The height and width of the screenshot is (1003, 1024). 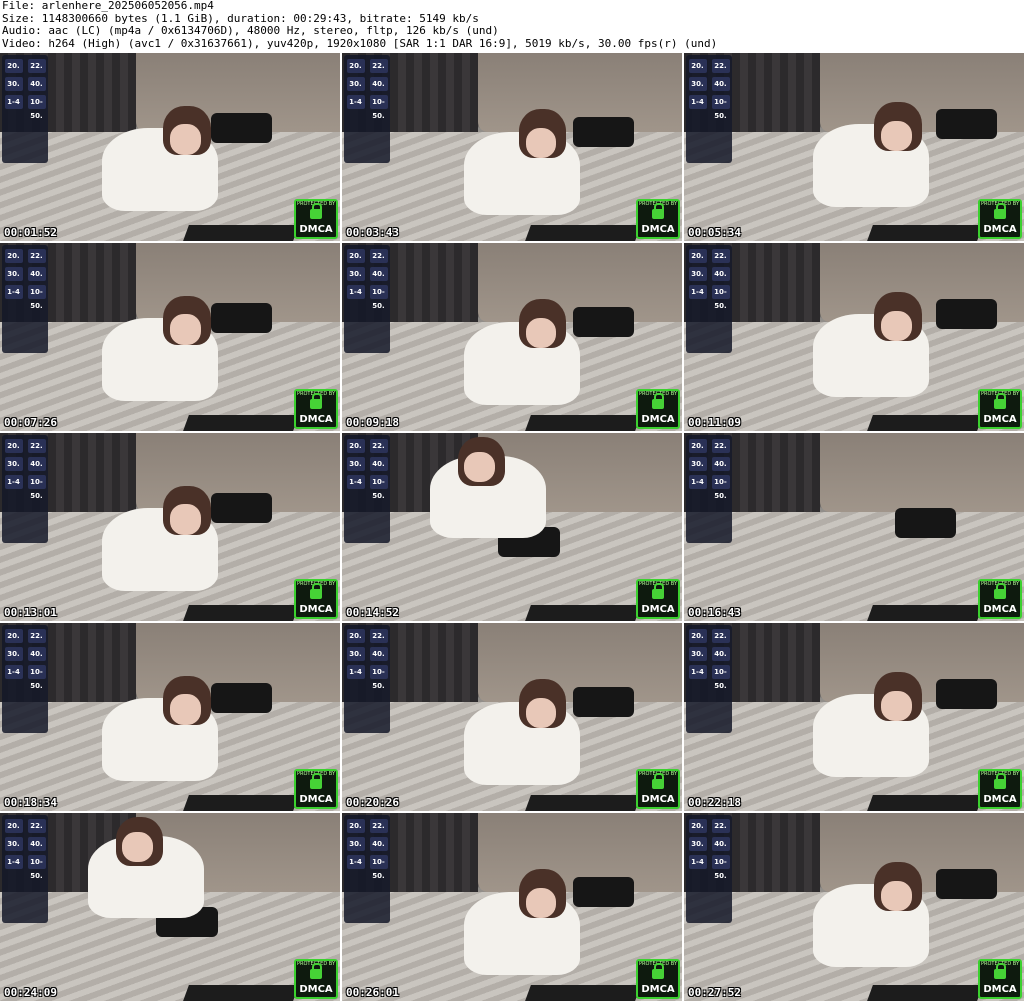 What do you see at coordinates (30, 802) in the screenshot?
I see `thumbnail-timestamp: 00:18:34` at bounding box center [30, 802].